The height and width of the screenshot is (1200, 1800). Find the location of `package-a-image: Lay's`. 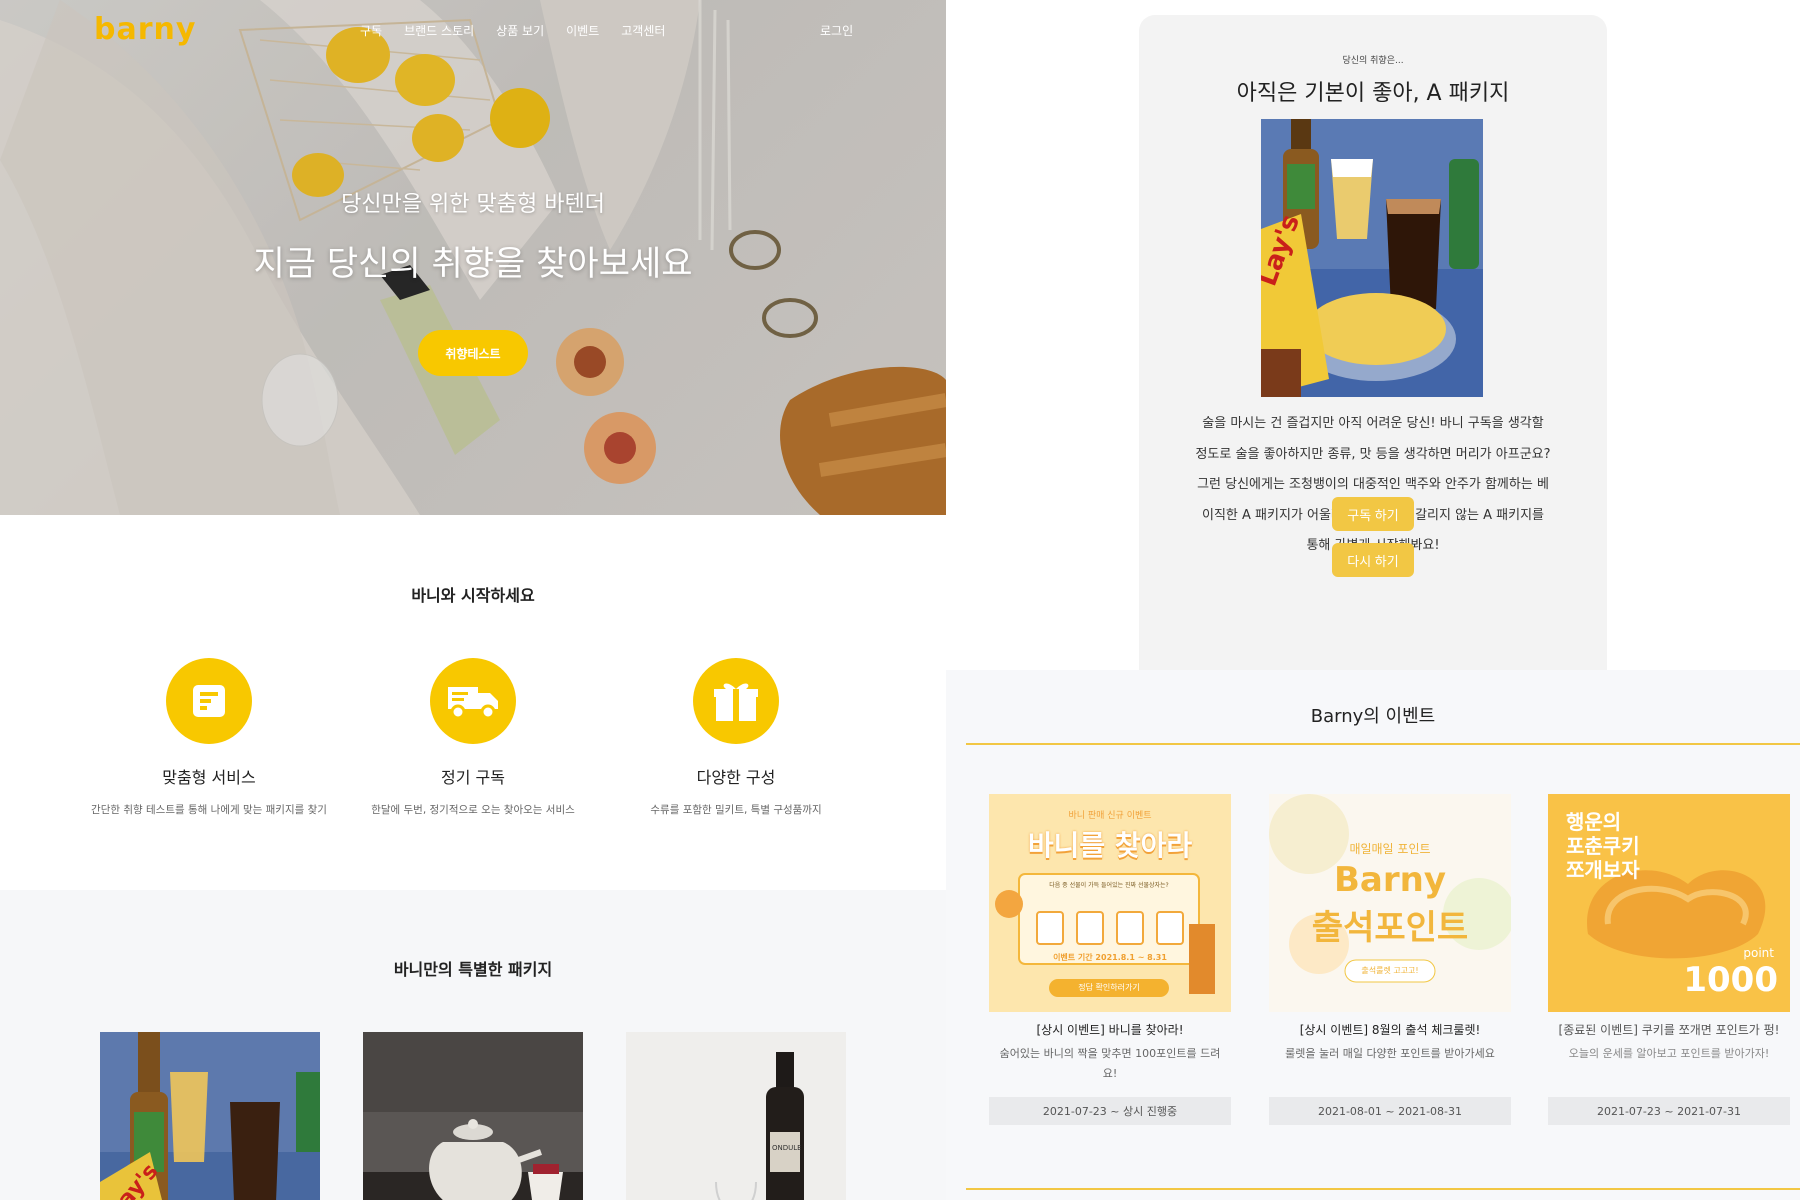

package-a-image: Lay's is located at coordinates (210, 1116).